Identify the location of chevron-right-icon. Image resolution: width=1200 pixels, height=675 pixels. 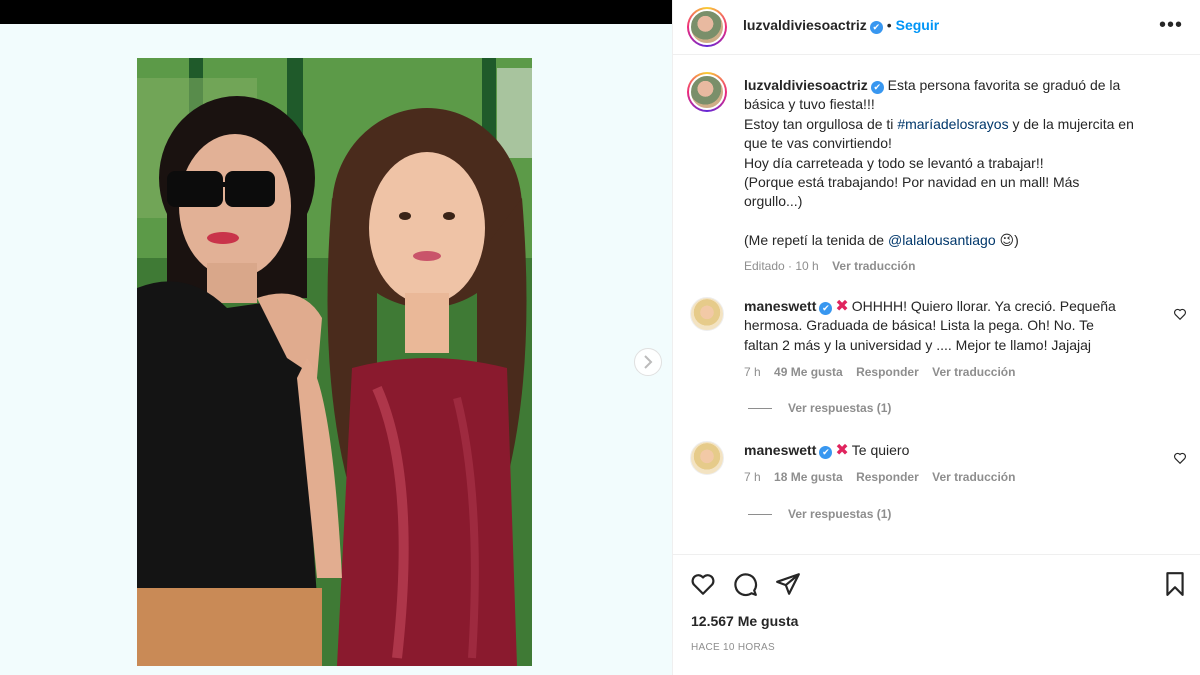
(648, 362).